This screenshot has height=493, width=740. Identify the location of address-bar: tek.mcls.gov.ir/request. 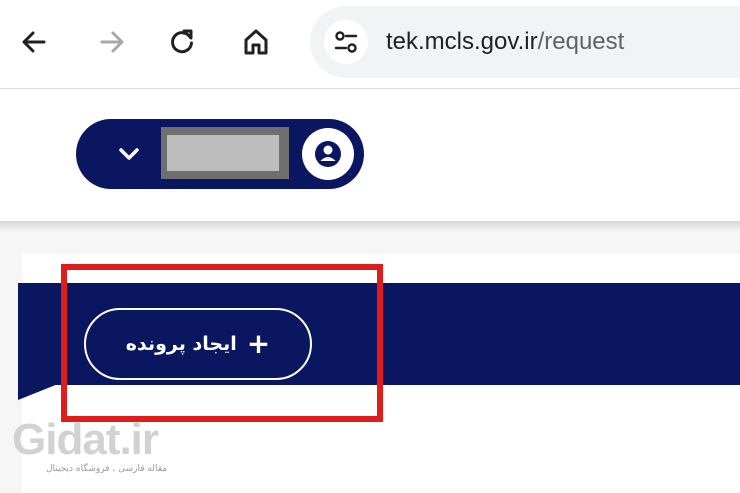
(525, 42).